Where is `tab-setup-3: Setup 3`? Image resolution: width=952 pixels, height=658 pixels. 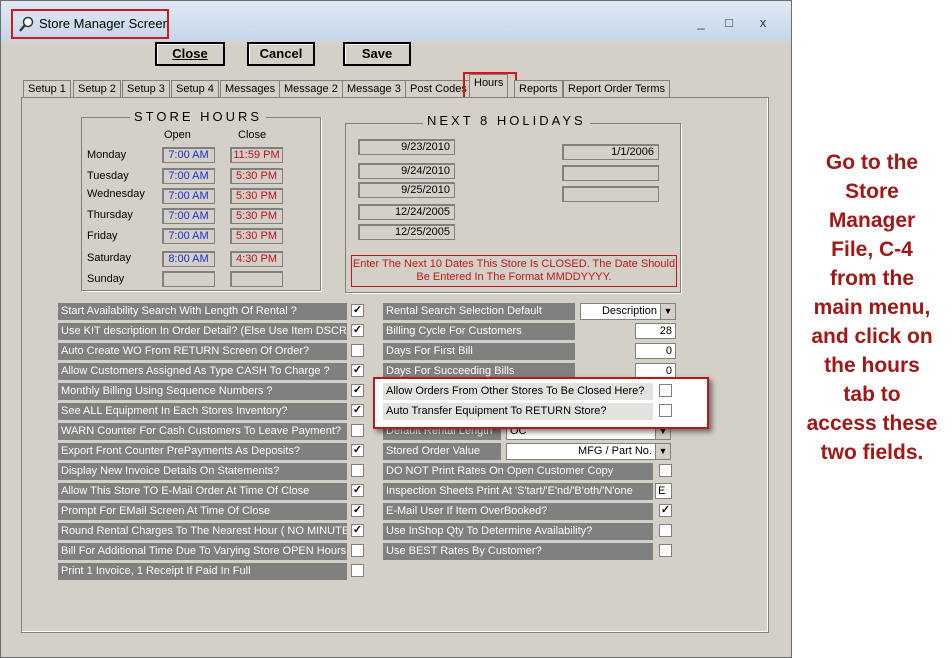 tab-setup-3: Setup 3 is located at coordinates (146, 88).